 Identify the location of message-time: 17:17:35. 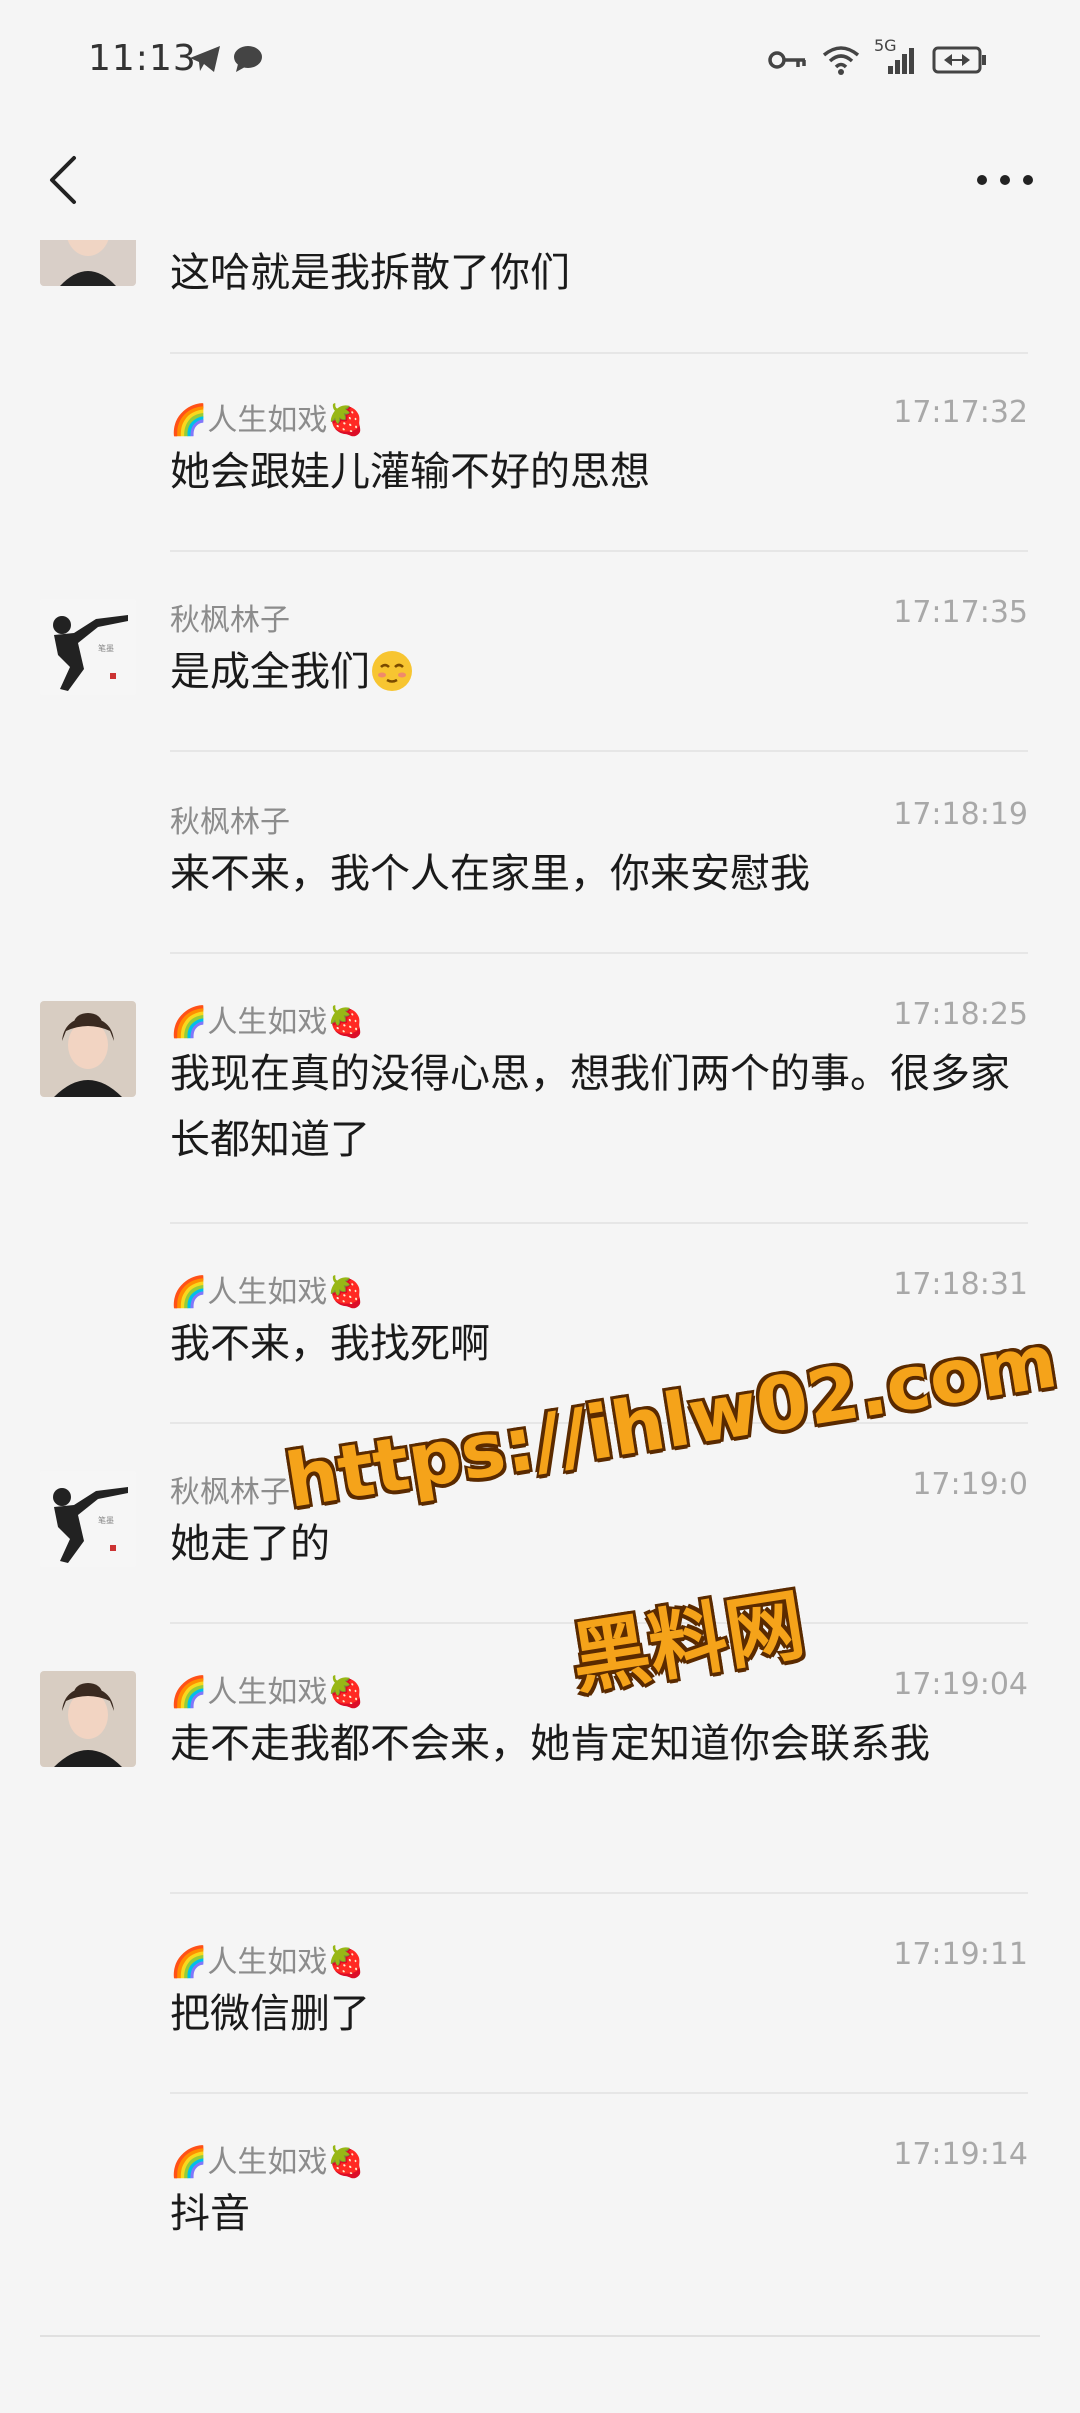
(960, 612).